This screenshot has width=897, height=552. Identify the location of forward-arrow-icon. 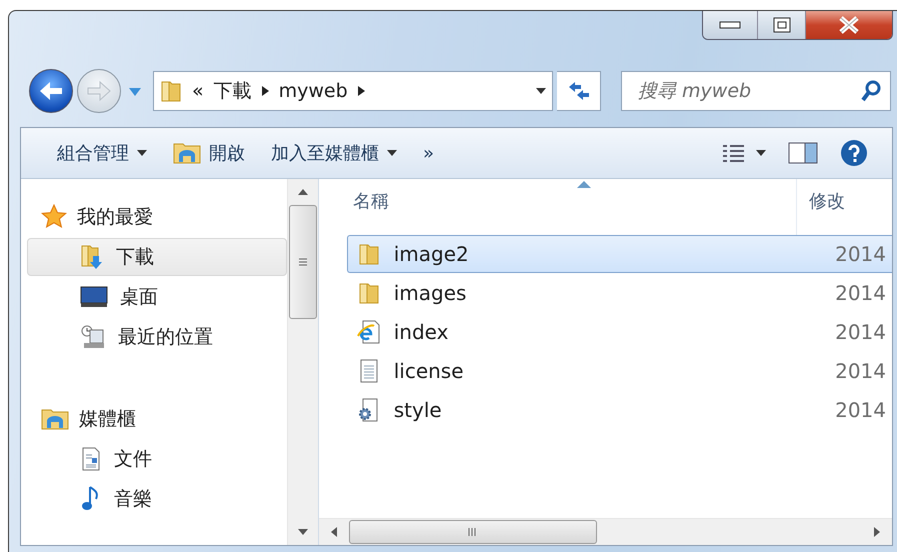
(99, 91).